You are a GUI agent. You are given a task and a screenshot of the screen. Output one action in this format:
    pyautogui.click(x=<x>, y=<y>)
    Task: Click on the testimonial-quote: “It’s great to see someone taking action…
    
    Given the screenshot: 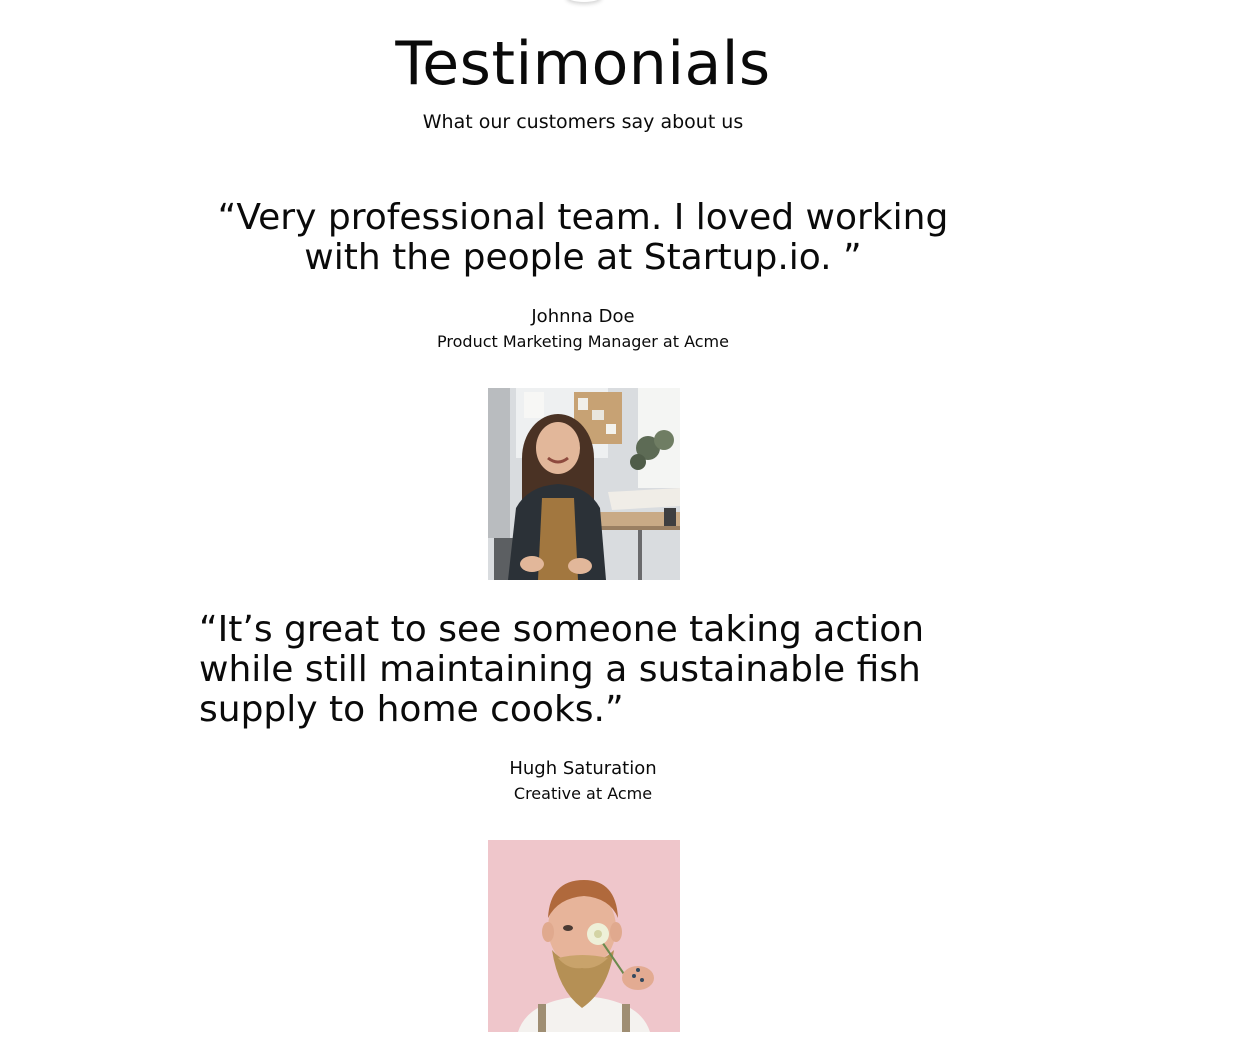 What is the action you would take?
    pyautogui.click(x=562, y=669)
    